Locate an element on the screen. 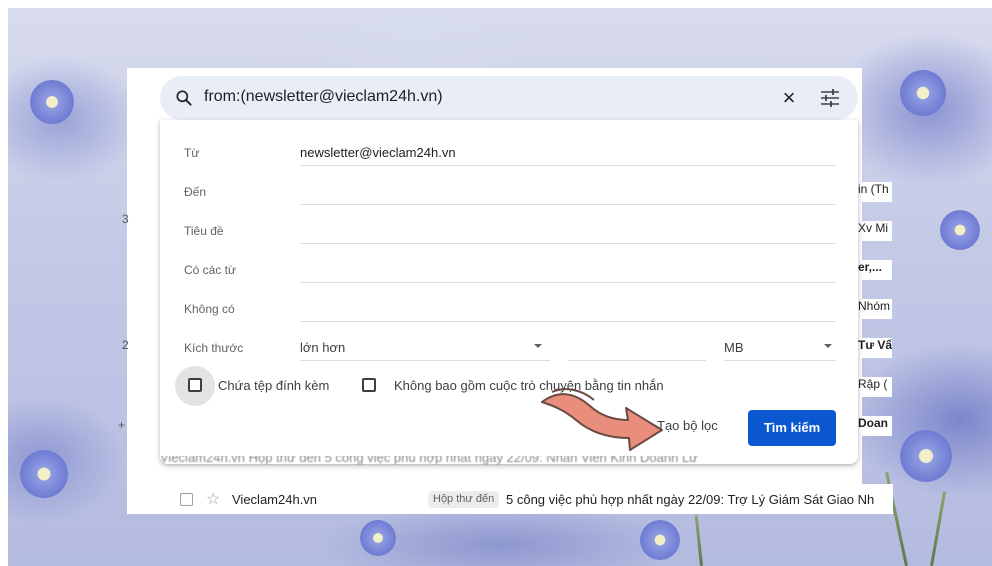  row-select-checkbox is located at coordinates (186, 499).